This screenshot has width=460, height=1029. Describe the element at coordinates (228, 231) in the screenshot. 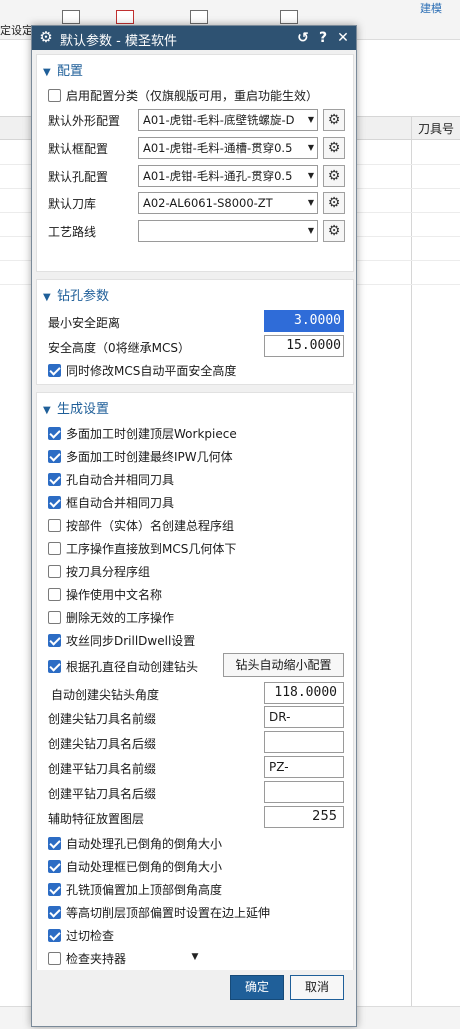

I see `process-route-select: ▼` at that location.